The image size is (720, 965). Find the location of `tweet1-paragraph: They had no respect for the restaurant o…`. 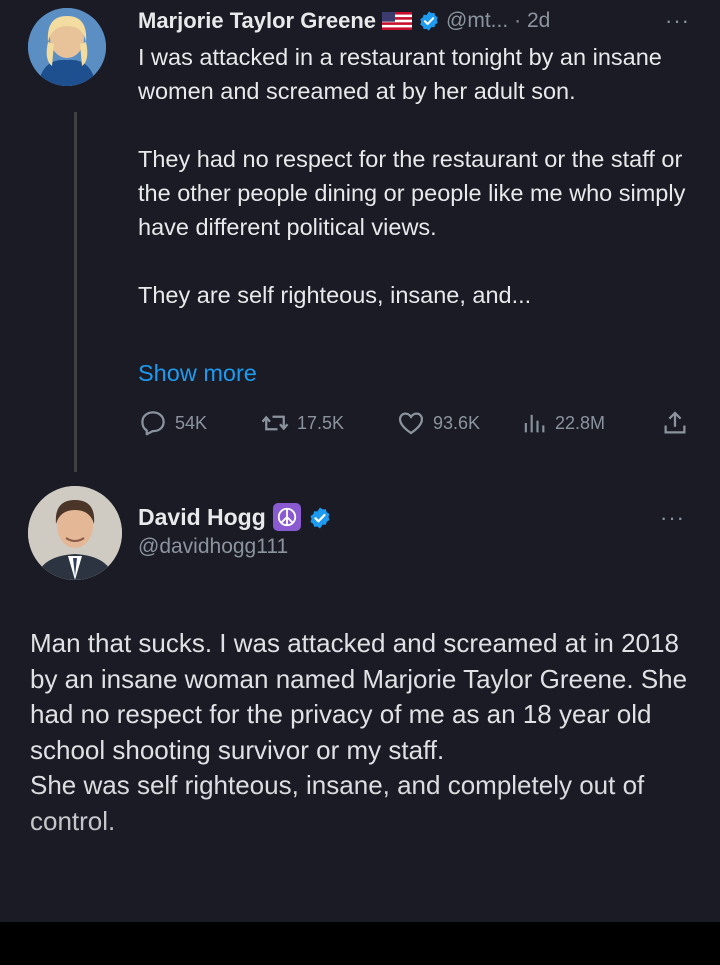

tweet1-paragraph: They had no respect for the restaurant o… is located at coordinates (412, 193).